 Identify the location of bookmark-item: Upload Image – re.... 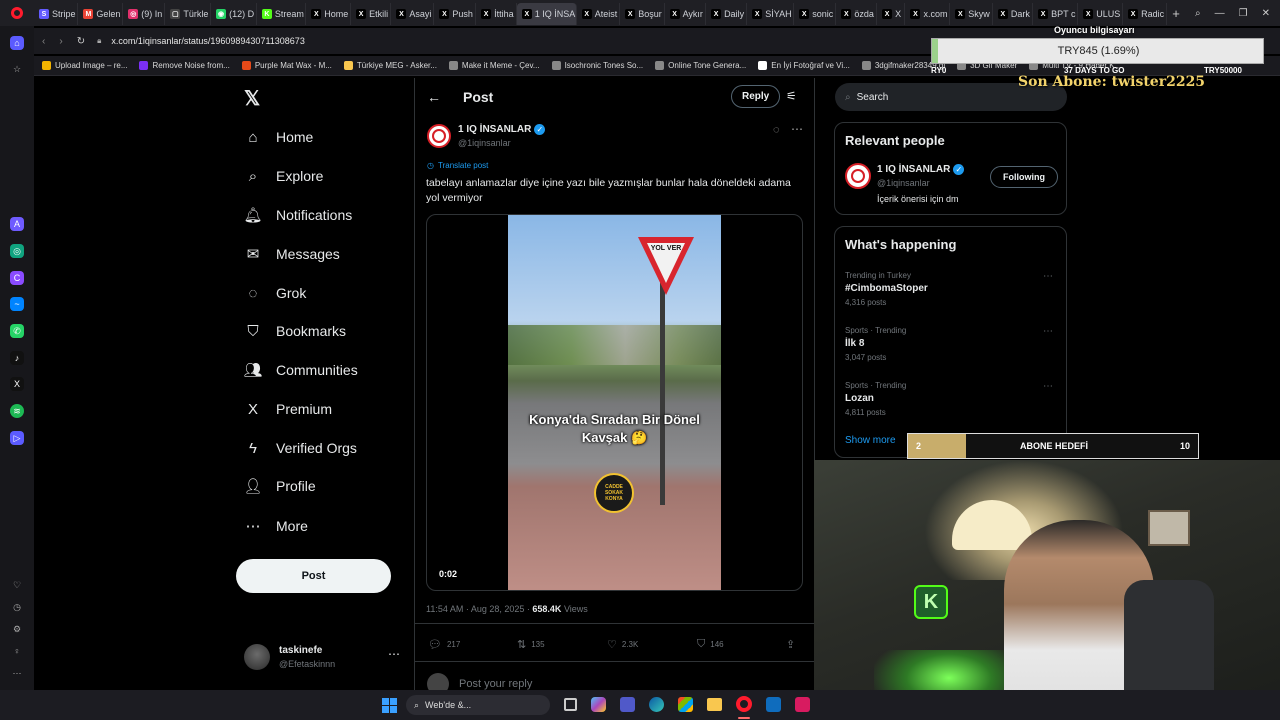
(84, 65).